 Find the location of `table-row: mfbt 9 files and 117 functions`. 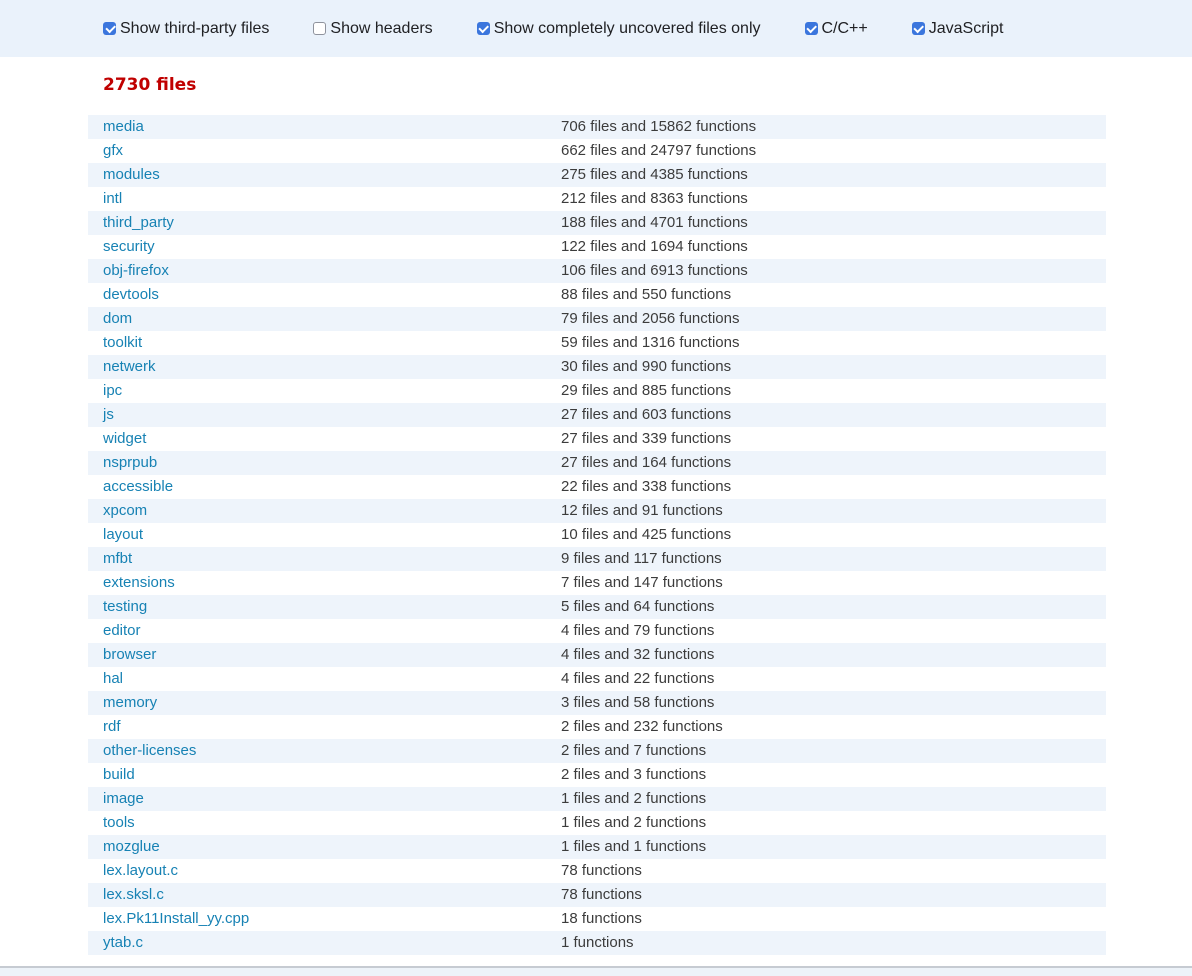

table-row: mfbt 9 files and 117 functions is located at coordinates (597, 559).